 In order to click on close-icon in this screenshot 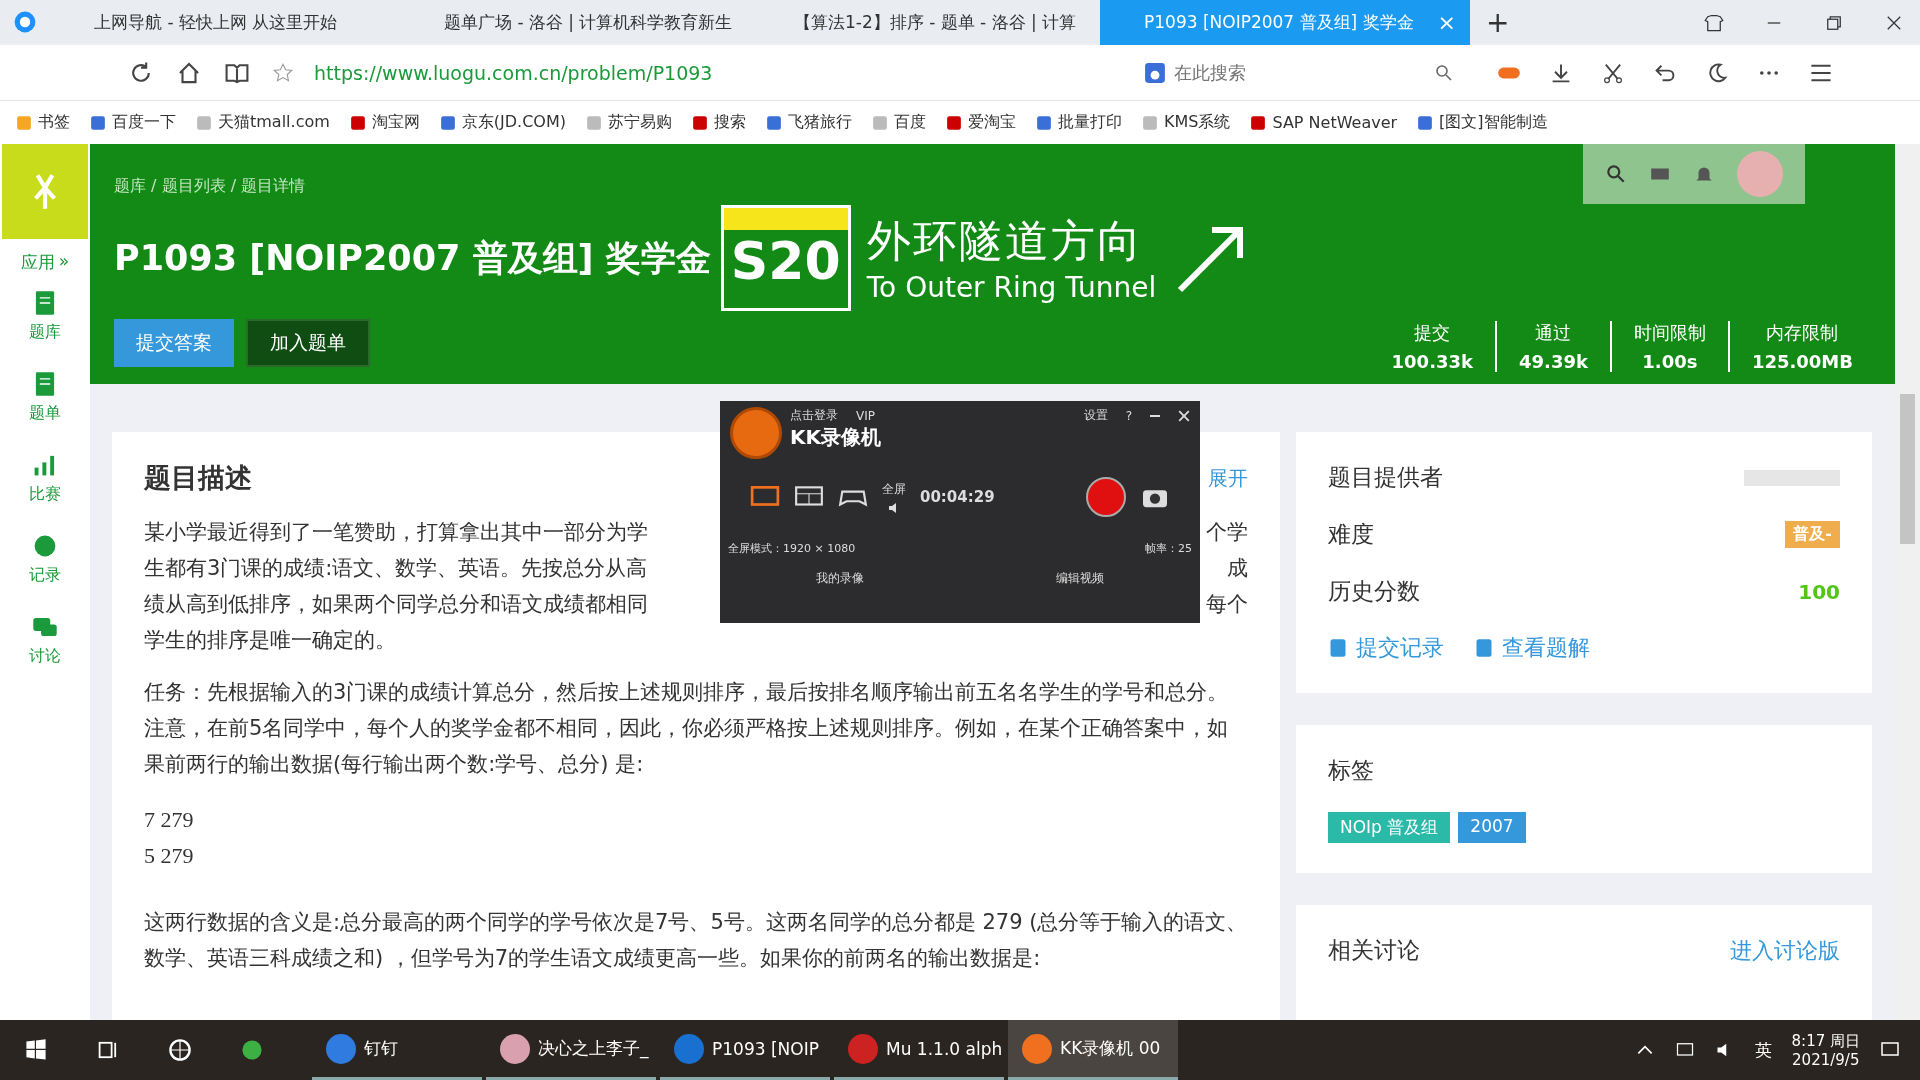, I will do `click(1184, 415)`.